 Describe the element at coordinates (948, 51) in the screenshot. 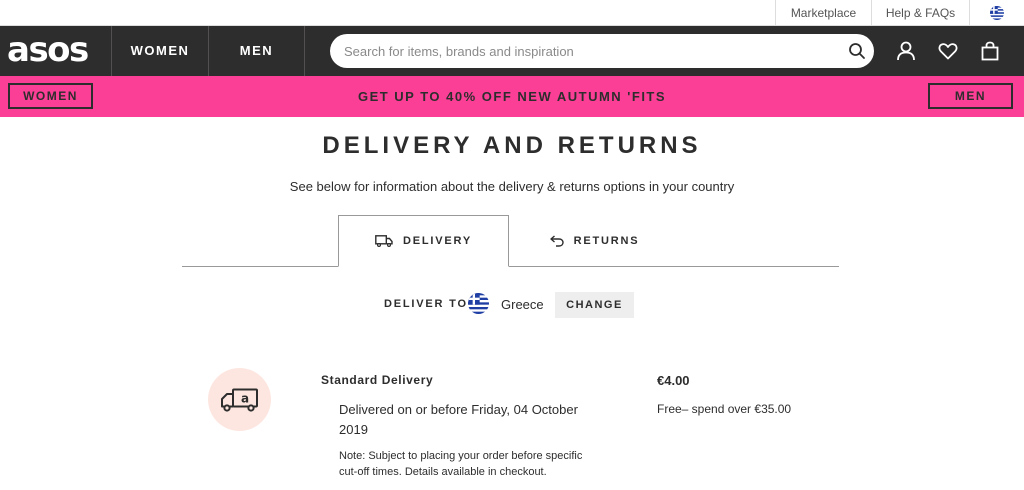

I see `heart-icon` at that location.